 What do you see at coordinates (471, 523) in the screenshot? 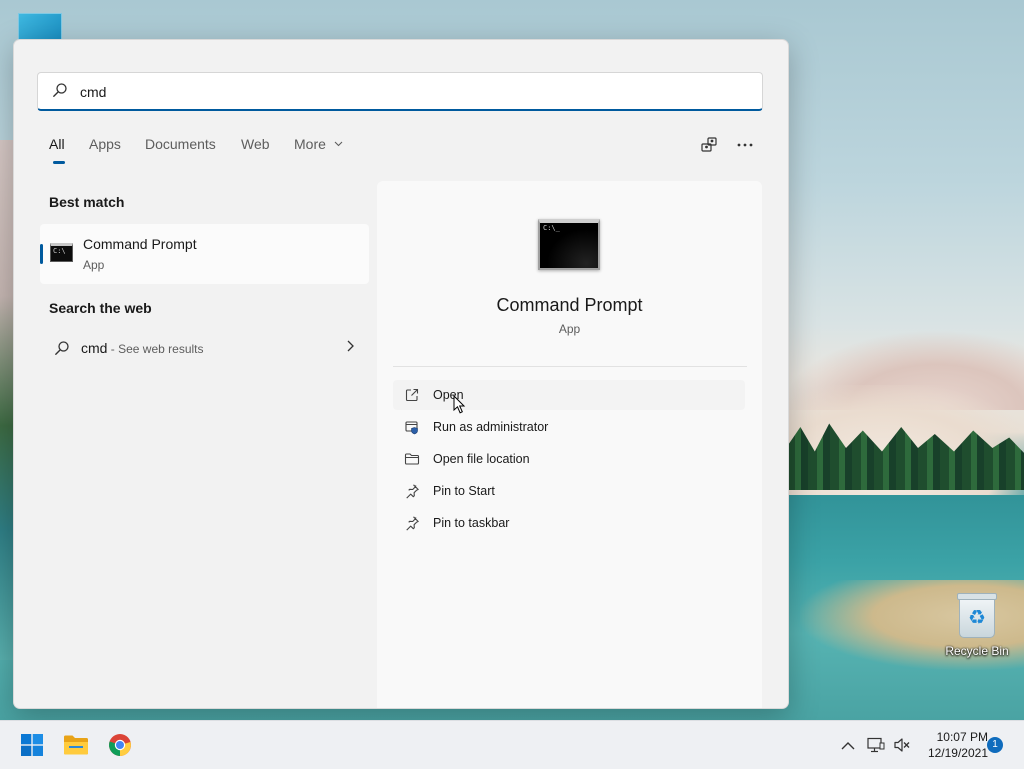
I see `pin-to-taskbar-label: Pin to taskbar` at bounding box center [471, 523].